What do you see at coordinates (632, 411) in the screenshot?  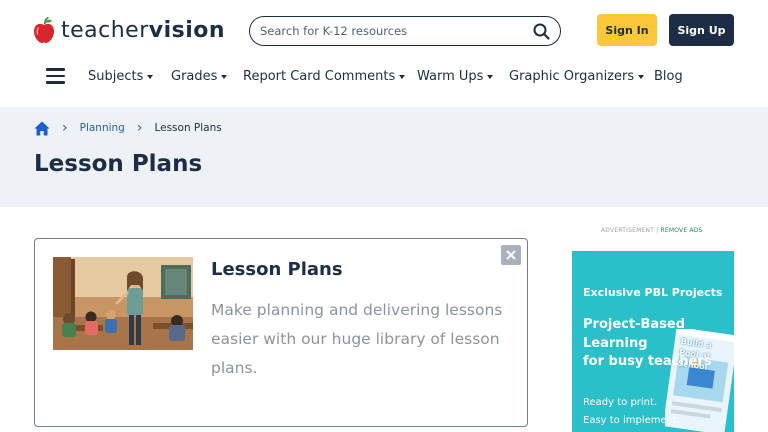 I see `ad-tagline: Ready to print. Easy to implement.` at bounding box center [632, 411].